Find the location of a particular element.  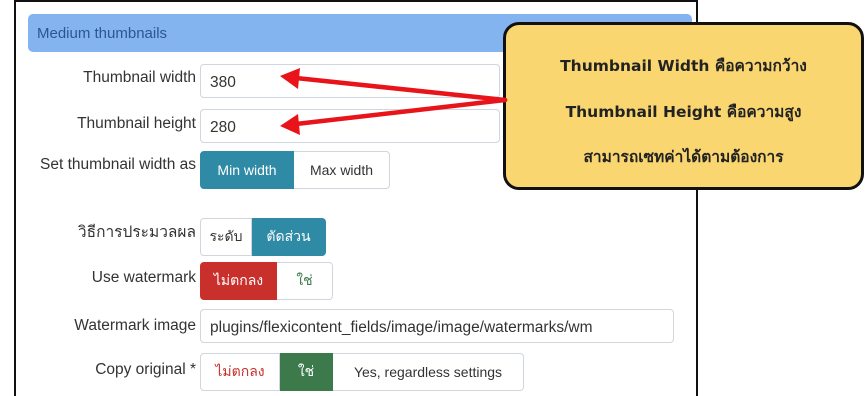

copy-original-label: Copy original * is located at coordinates (145, 369).